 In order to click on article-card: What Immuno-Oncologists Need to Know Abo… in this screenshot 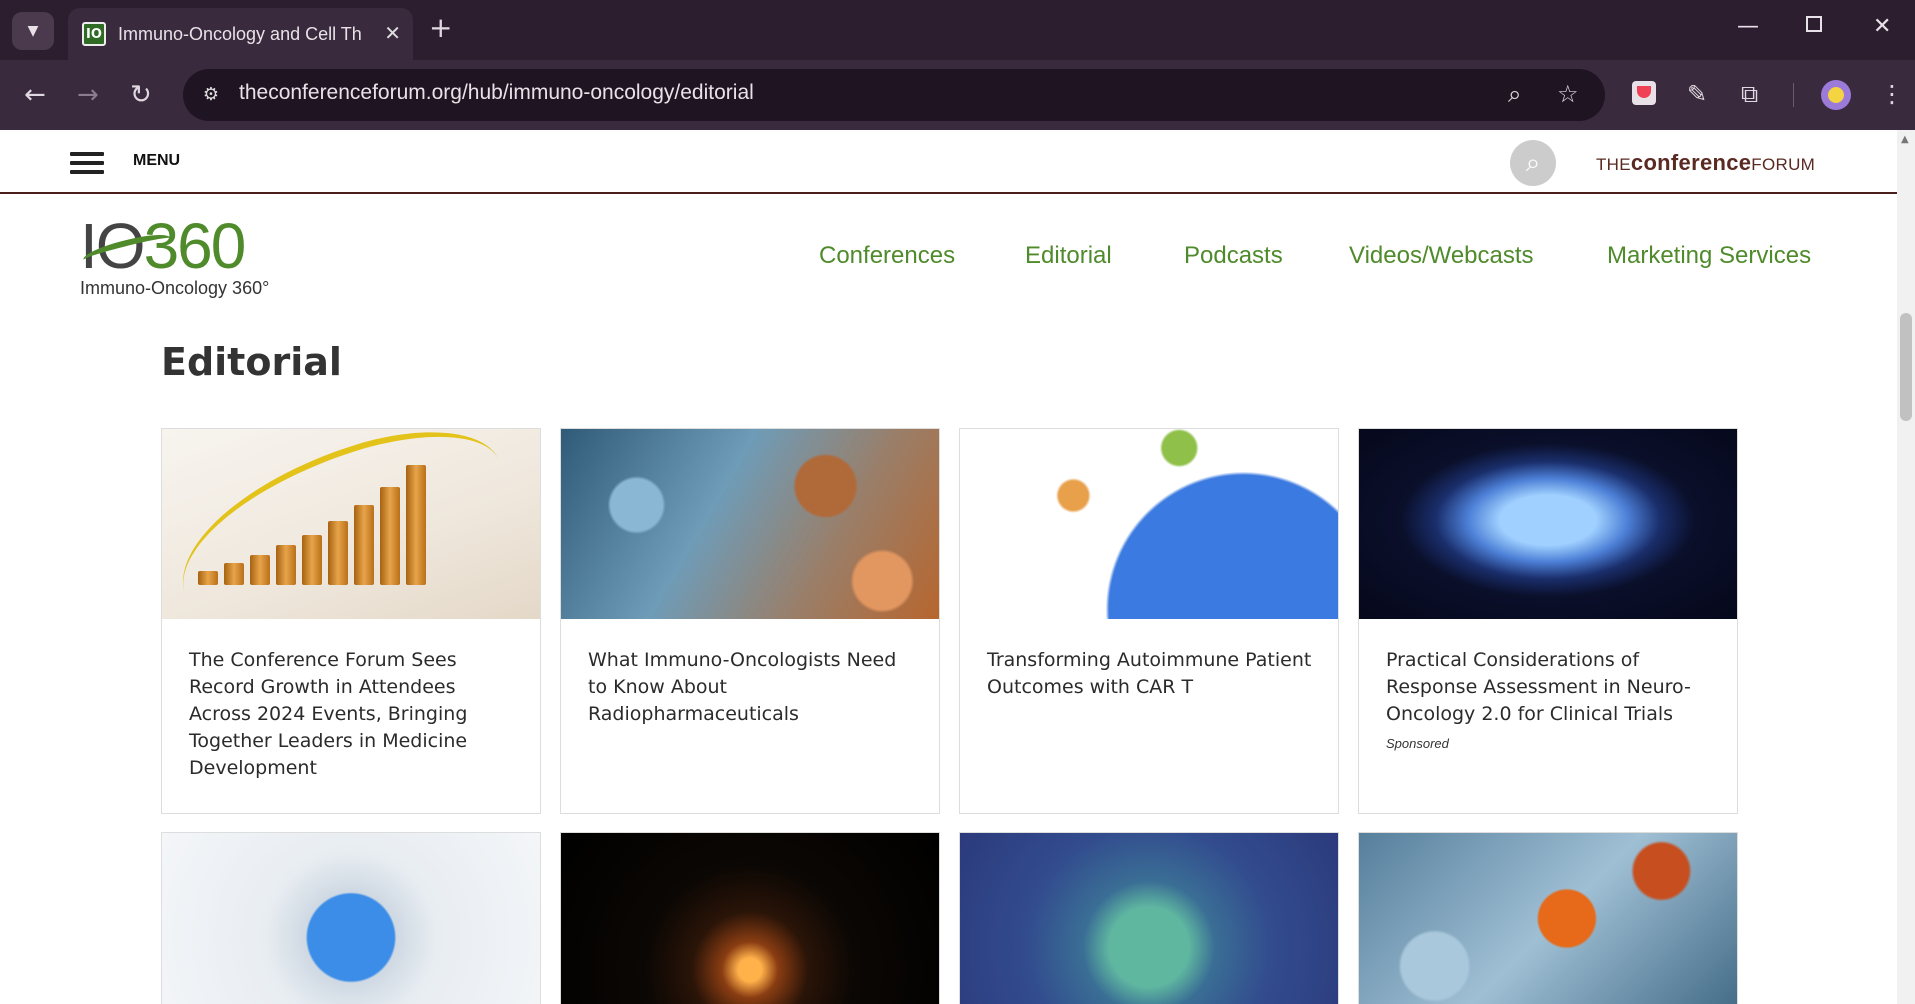, I will do `click(750, 621)`.